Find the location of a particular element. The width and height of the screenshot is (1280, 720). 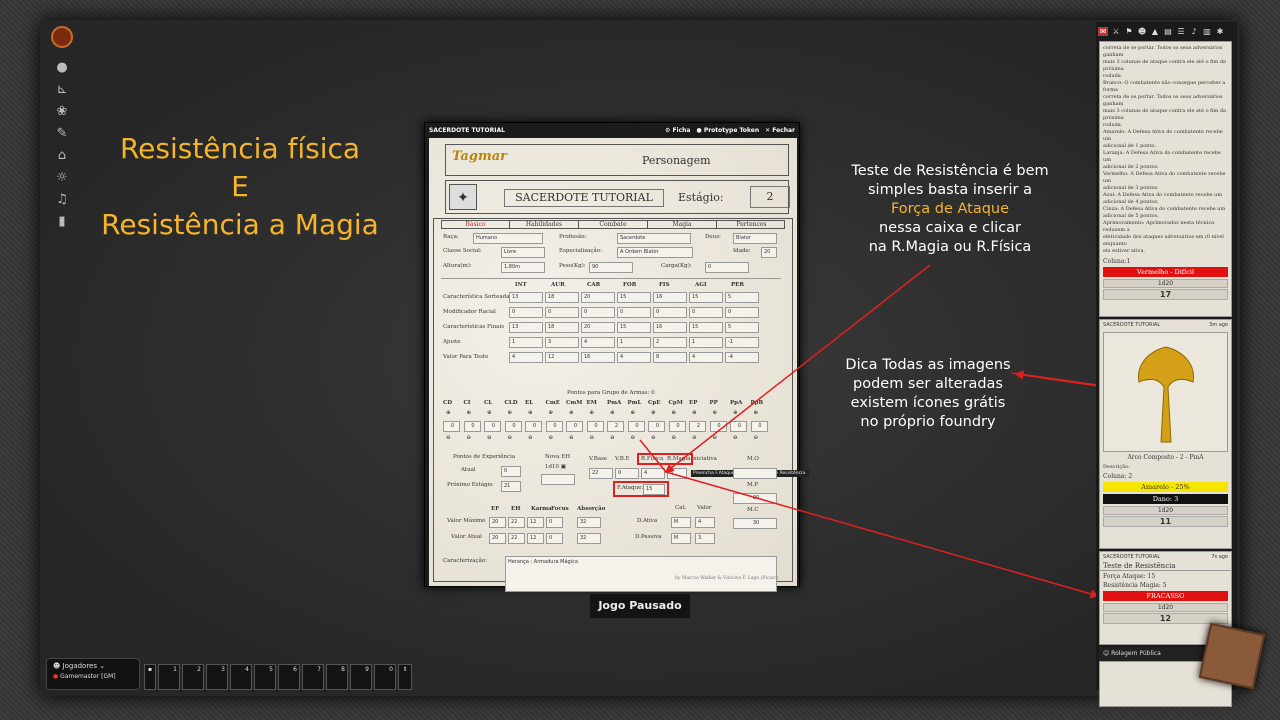

players-panel: ☻ Jogadores ⌄ ● Gamemaster [GM] is located at coordinates (93, 674).